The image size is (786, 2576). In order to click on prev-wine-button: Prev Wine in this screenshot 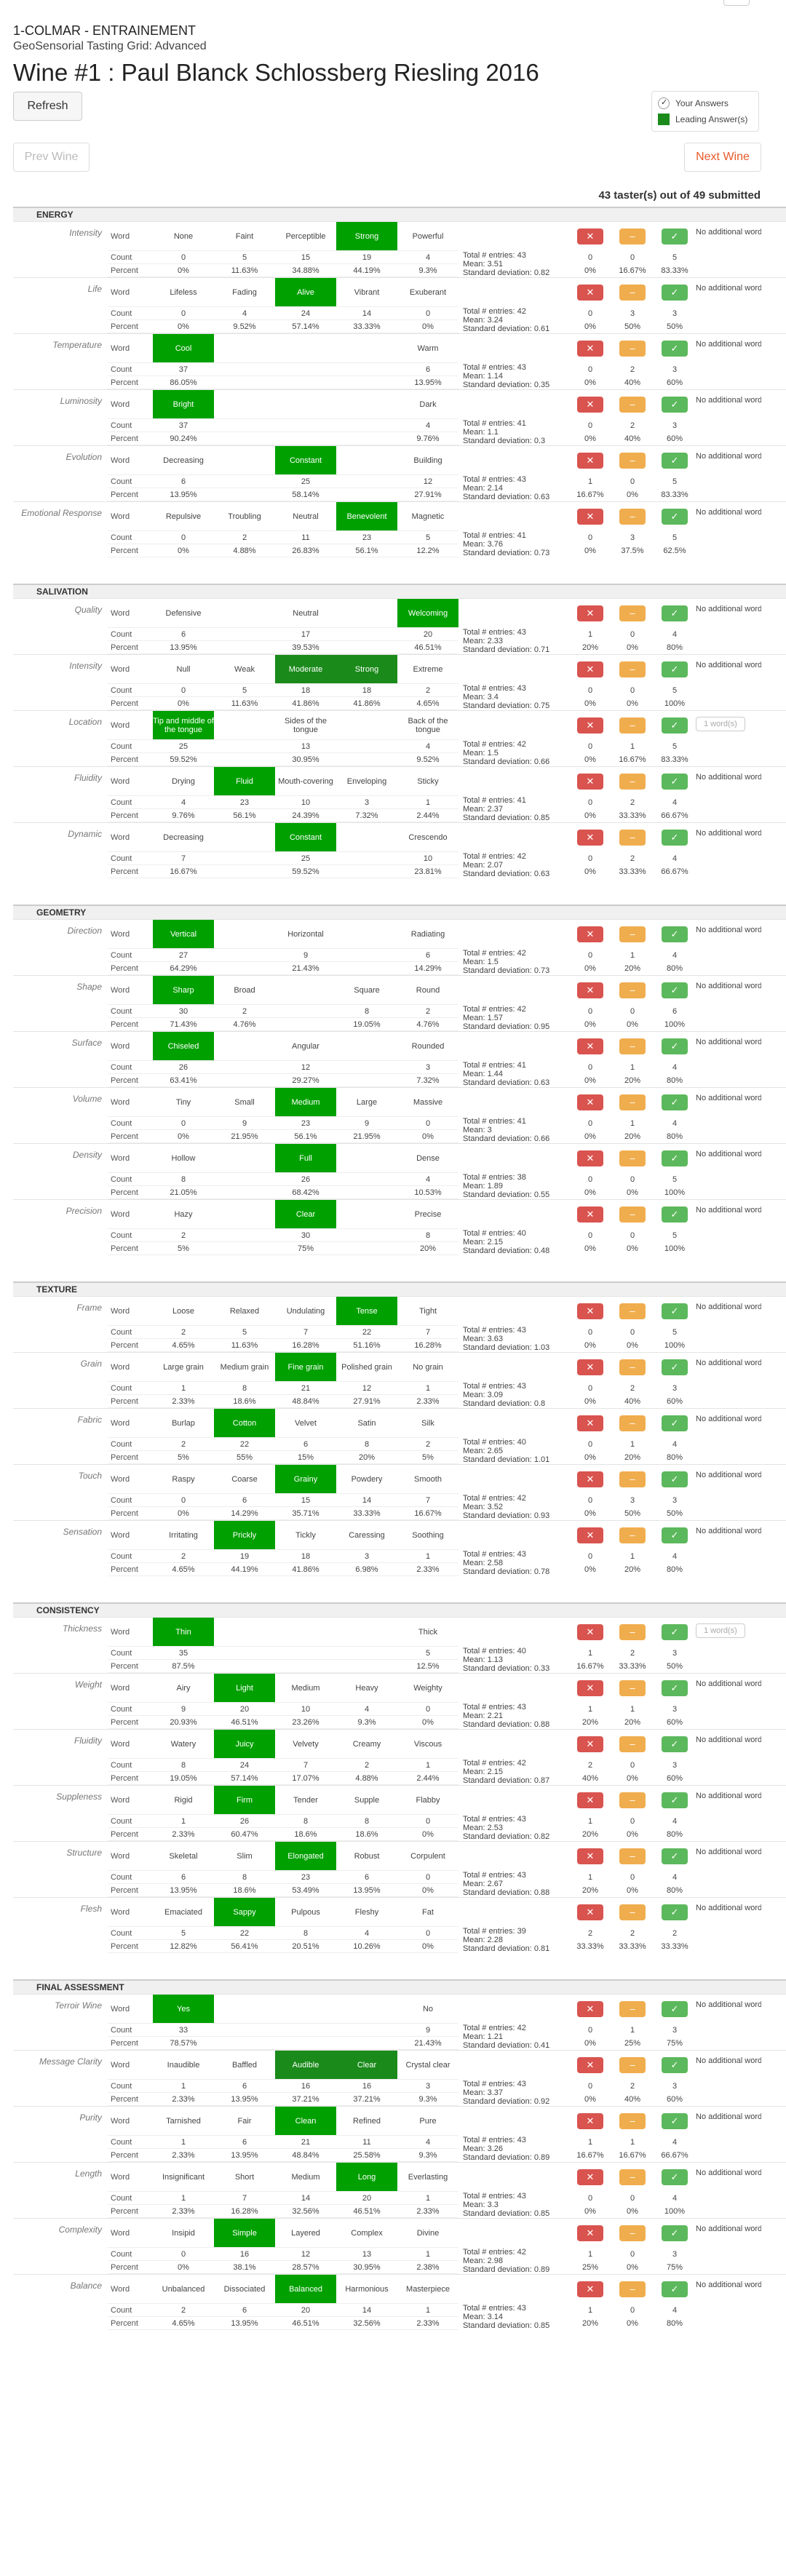, I will do `click(51, 157)`.